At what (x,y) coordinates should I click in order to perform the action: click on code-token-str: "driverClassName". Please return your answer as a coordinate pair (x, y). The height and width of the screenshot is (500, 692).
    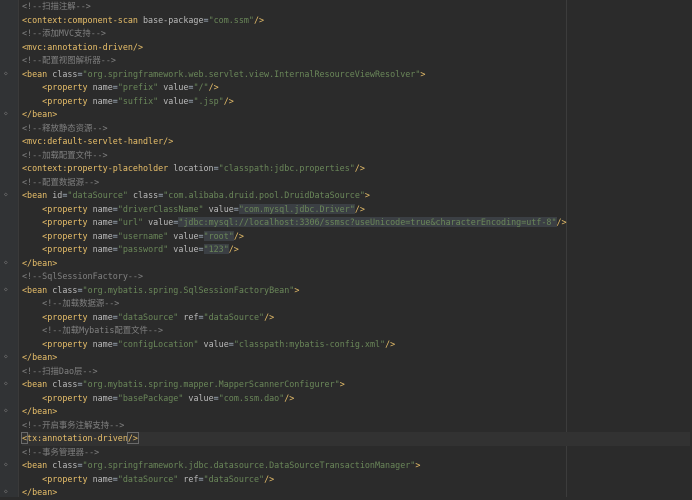
    Looking at the image, I should click on (160, 208).